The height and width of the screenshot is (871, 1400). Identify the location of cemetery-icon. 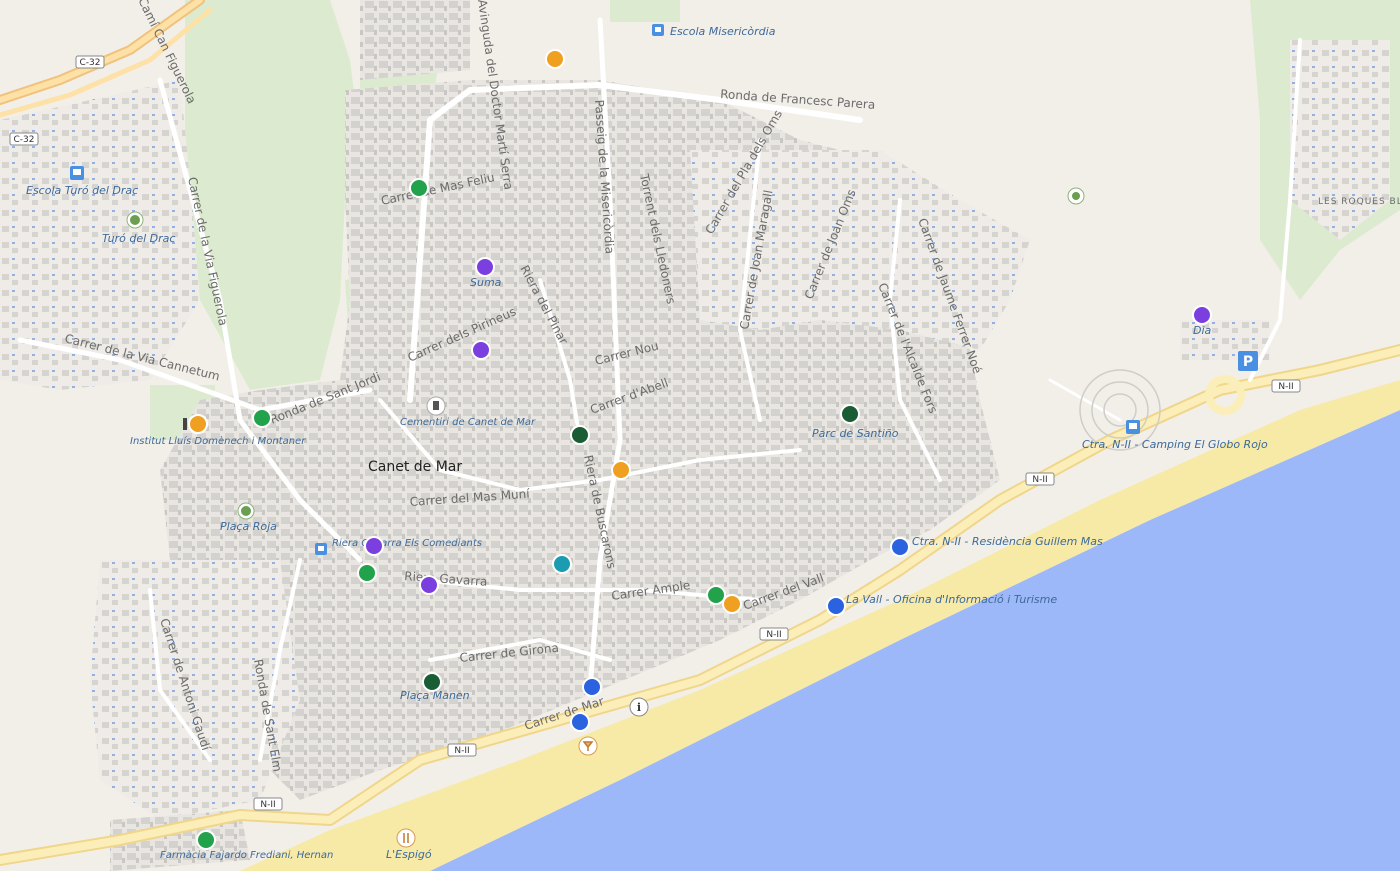
(436, 406).